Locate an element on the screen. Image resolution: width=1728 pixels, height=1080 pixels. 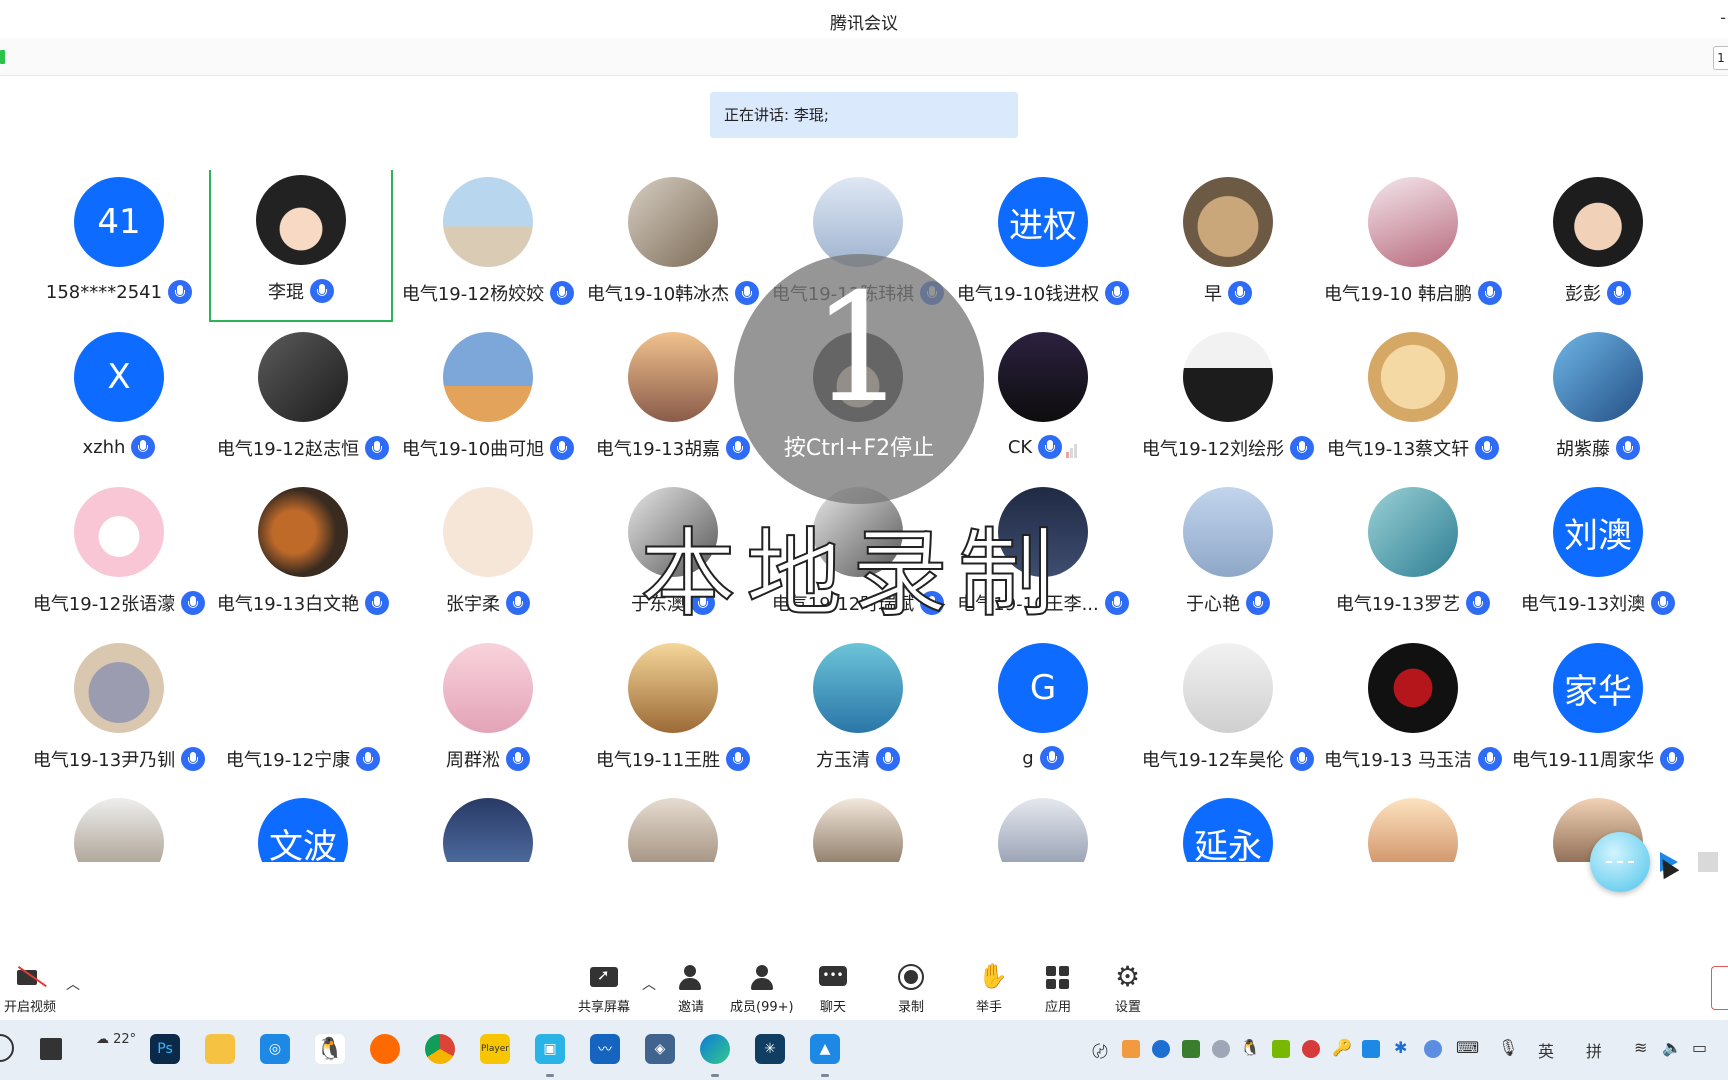
participant-tile: 方玉清 is located at coordinates (858, 713).